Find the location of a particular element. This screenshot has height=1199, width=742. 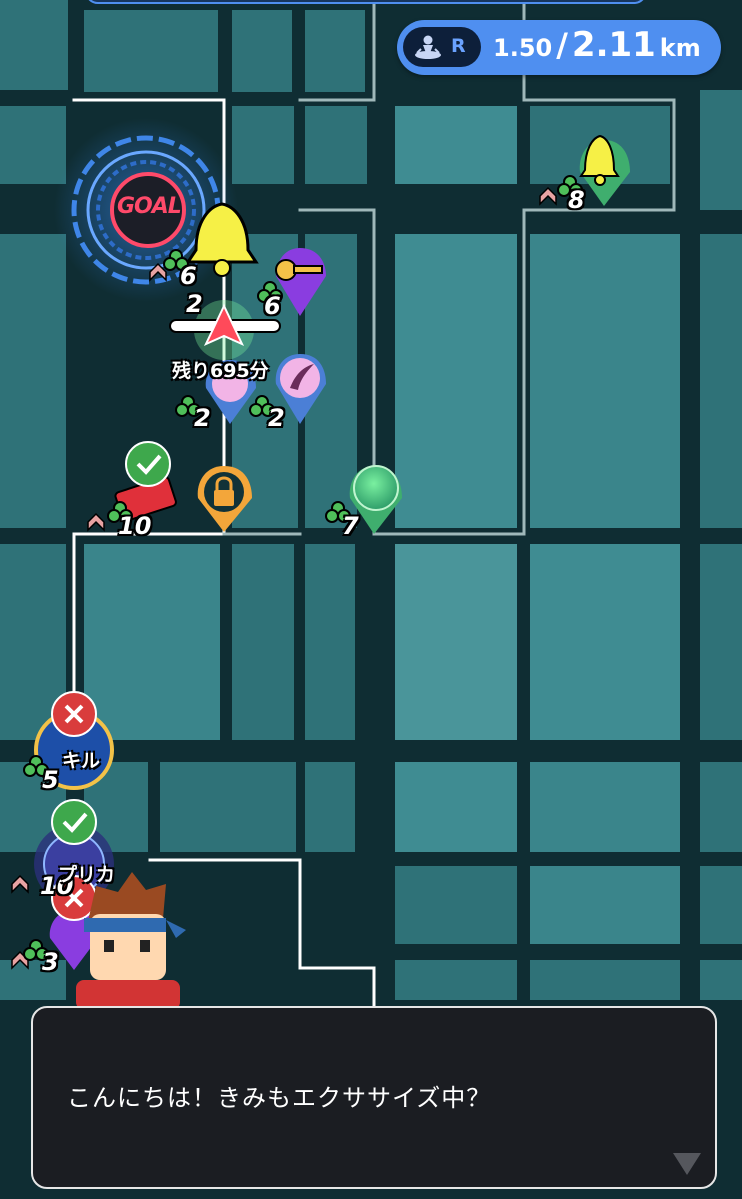

time-remaining-label: 残り695分 is located at coordinates (220, 371).